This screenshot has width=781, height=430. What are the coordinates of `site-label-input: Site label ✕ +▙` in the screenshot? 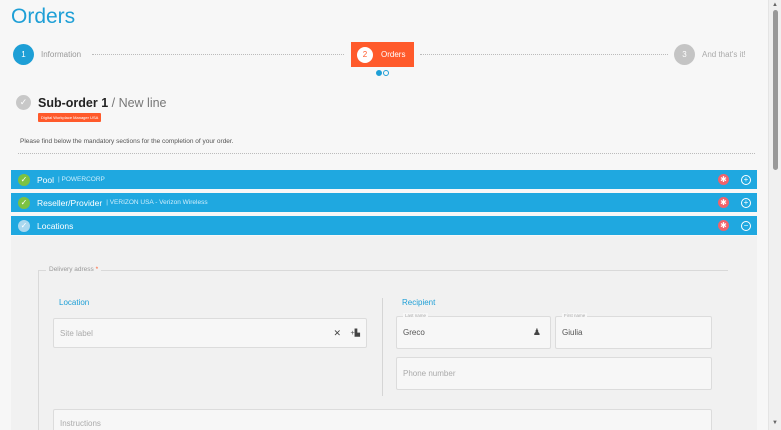 It's located at (210, 333).